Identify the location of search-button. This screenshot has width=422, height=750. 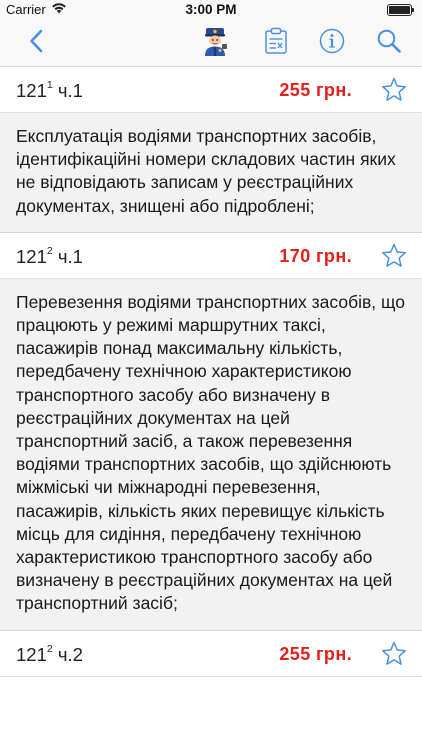
(389, 43).